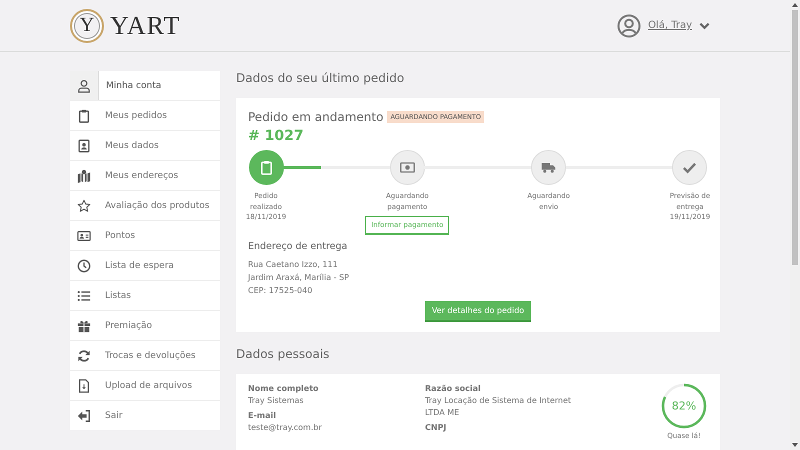  Describe the element at coordinates (84, 385) in the screenshot. I see `file-icon` at that location.